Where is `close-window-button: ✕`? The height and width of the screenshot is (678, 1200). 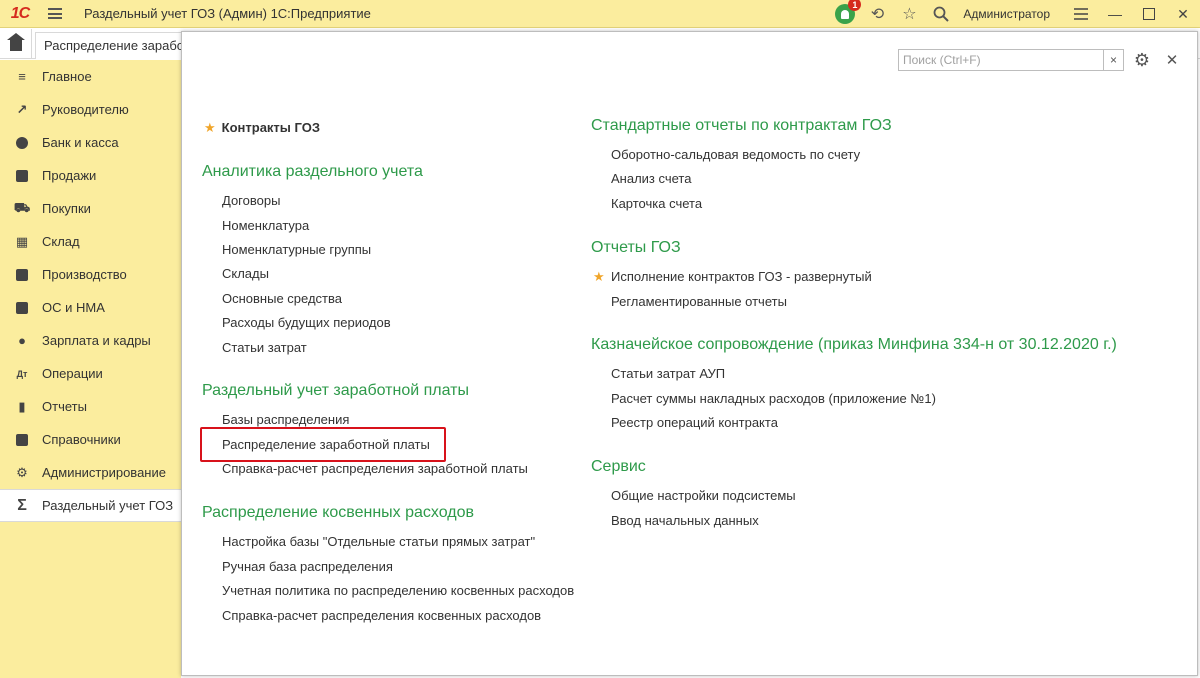
close-window-button: ✕ is located at coordinates (1183, 14).